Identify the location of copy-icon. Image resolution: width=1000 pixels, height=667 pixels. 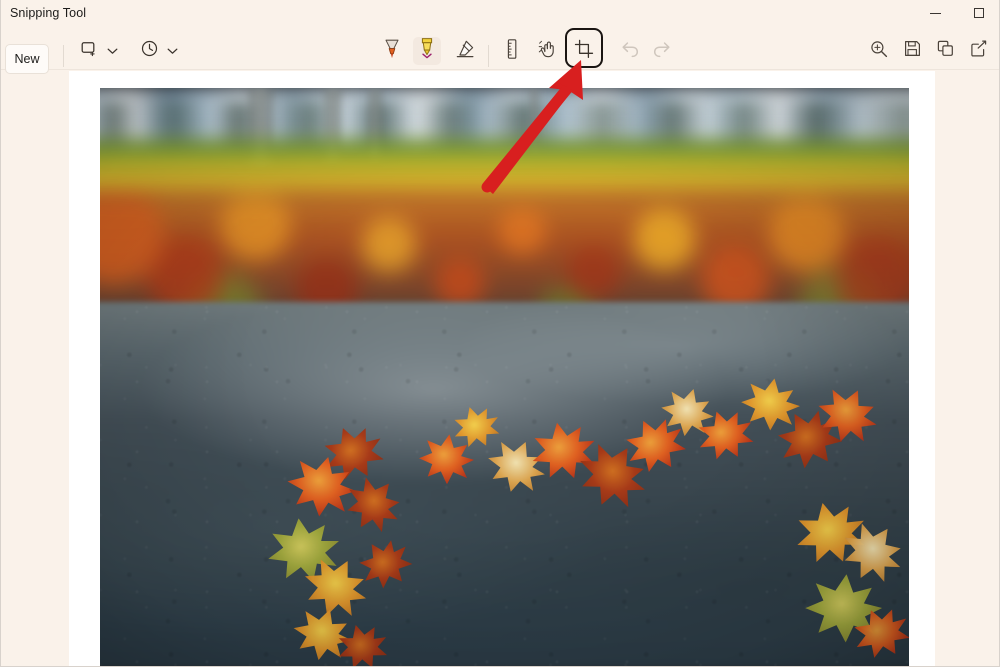
(945, 51).